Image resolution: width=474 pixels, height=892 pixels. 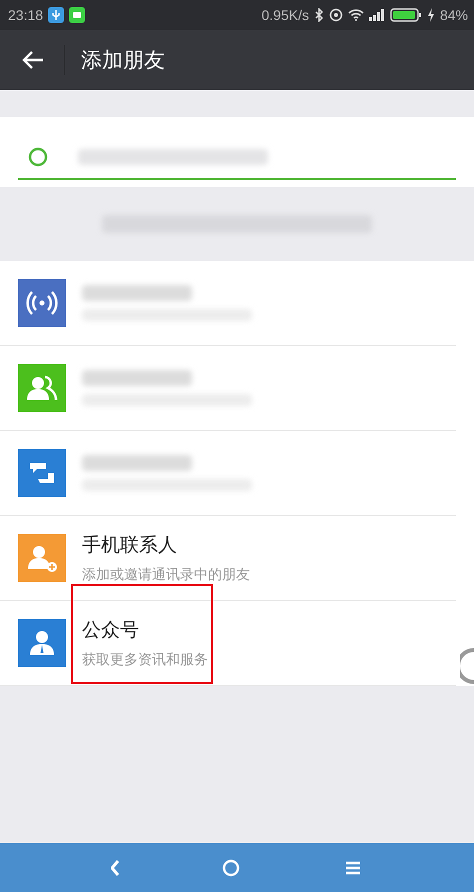 What do you see at coordinates (406, 15) in the screenshot?
I see `battery-icon` at bounding box center [406, 15].